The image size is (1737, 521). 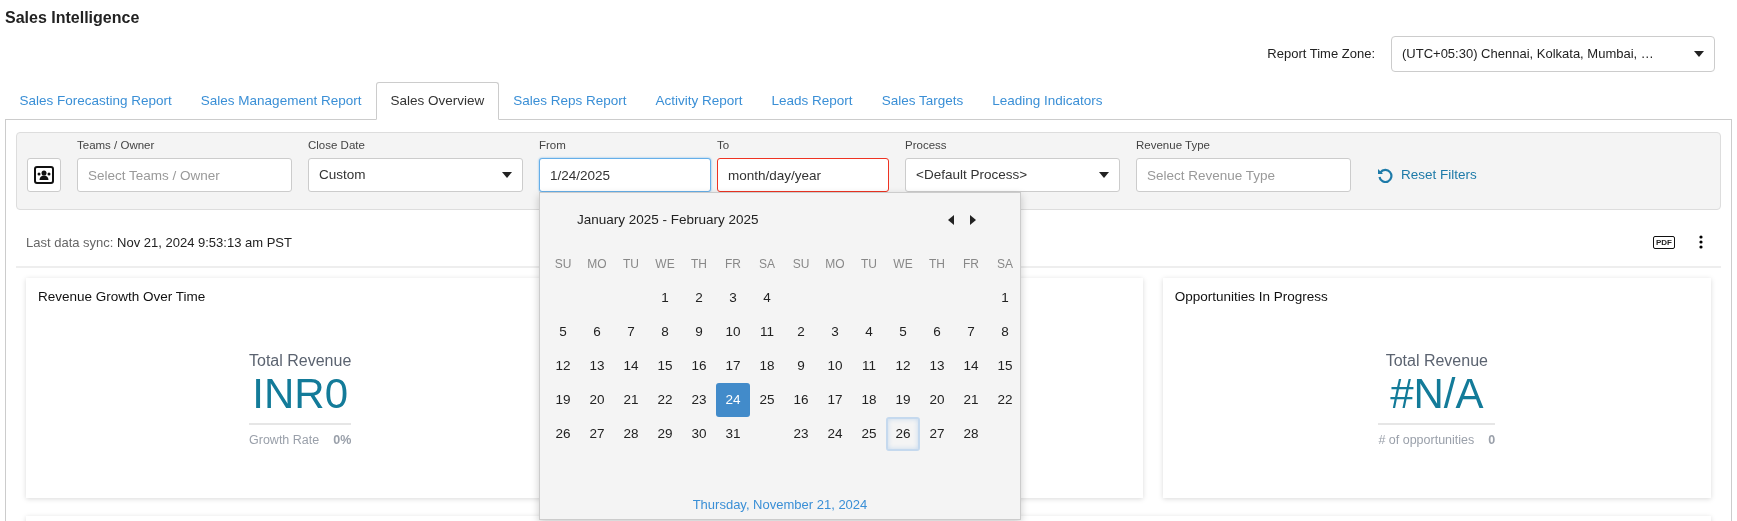 What do you see at coordinates (1012, 175) in the screenshot?
I see `filter-select: <Default Process>` at bounding box center [1012, 175].